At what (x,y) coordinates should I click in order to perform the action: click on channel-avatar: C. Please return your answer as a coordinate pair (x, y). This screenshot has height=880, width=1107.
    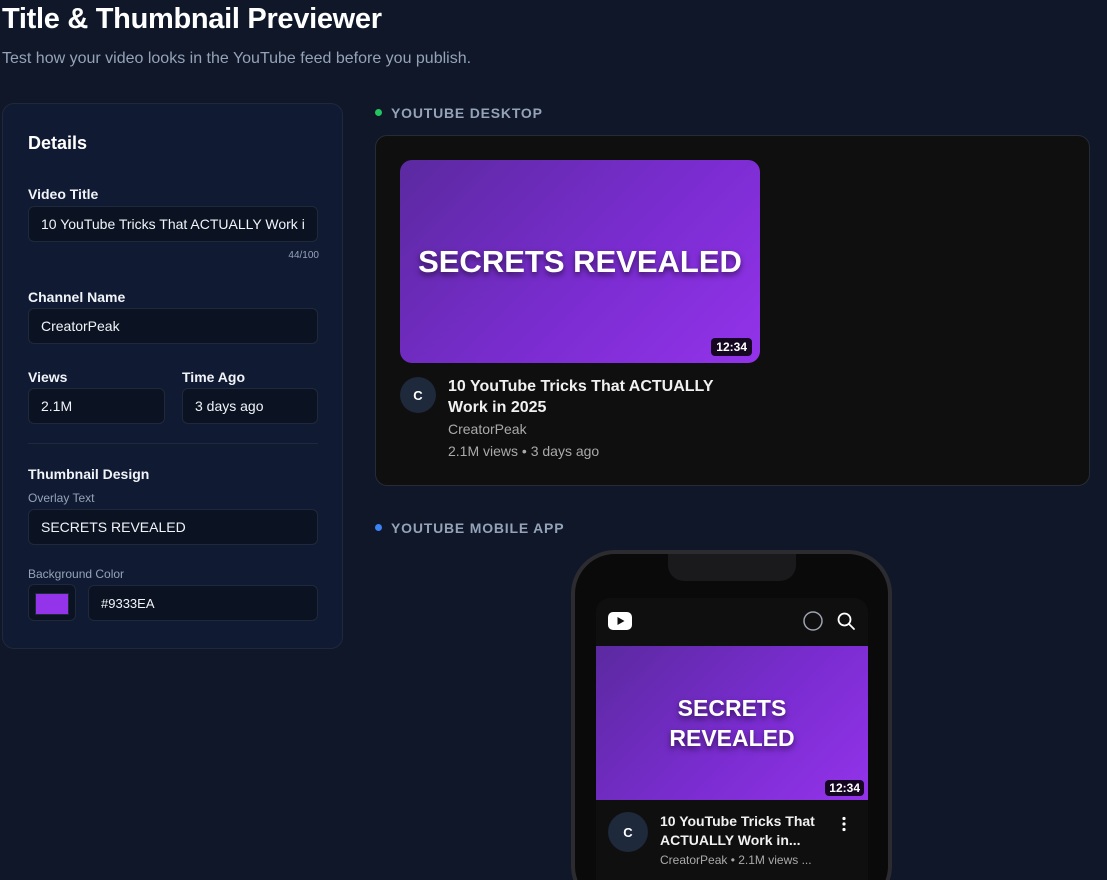
    Looking at the image, I should click on (418, 395).